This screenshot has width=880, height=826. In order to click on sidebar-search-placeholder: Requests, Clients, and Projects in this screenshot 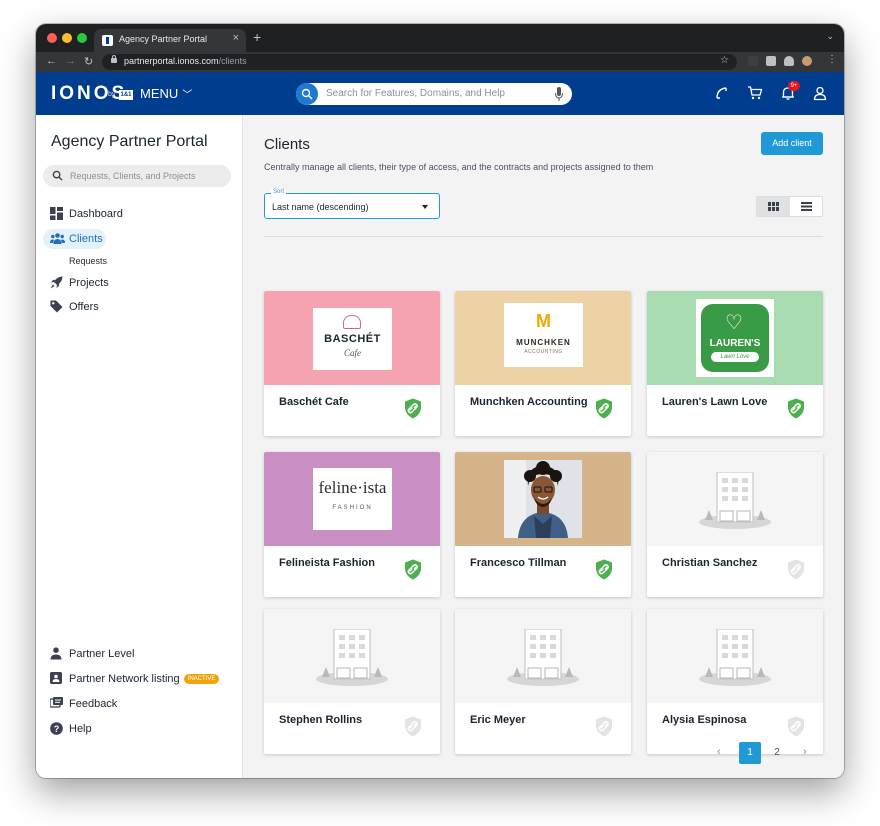, I will do `click(133, 176)`.